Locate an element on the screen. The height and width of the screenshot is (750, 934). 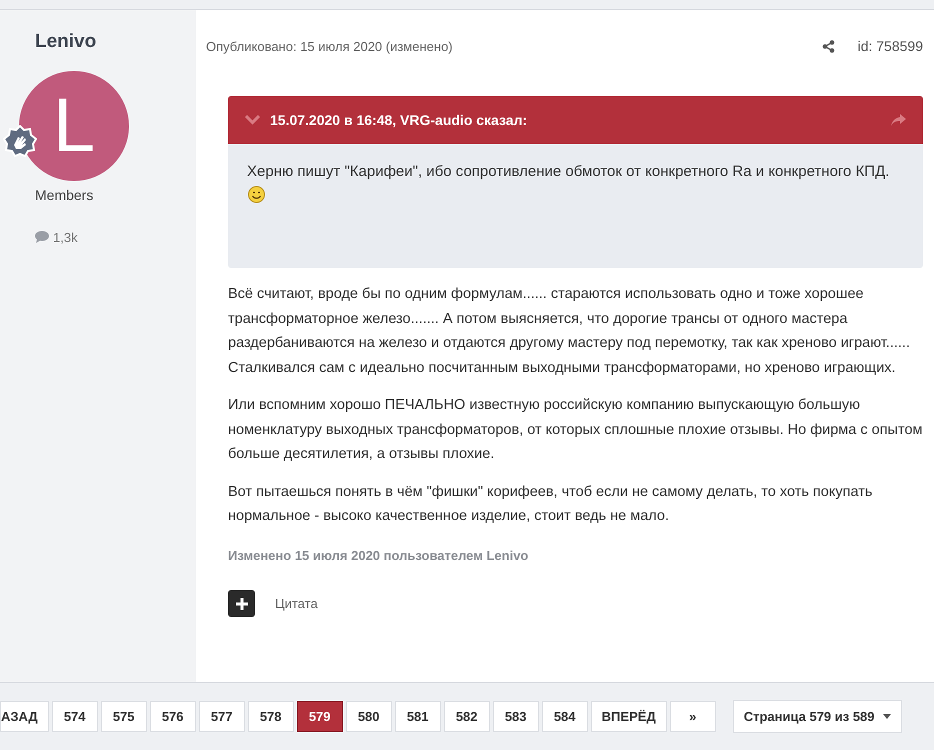
page-button: 575 is located at coordinates (123, 716).